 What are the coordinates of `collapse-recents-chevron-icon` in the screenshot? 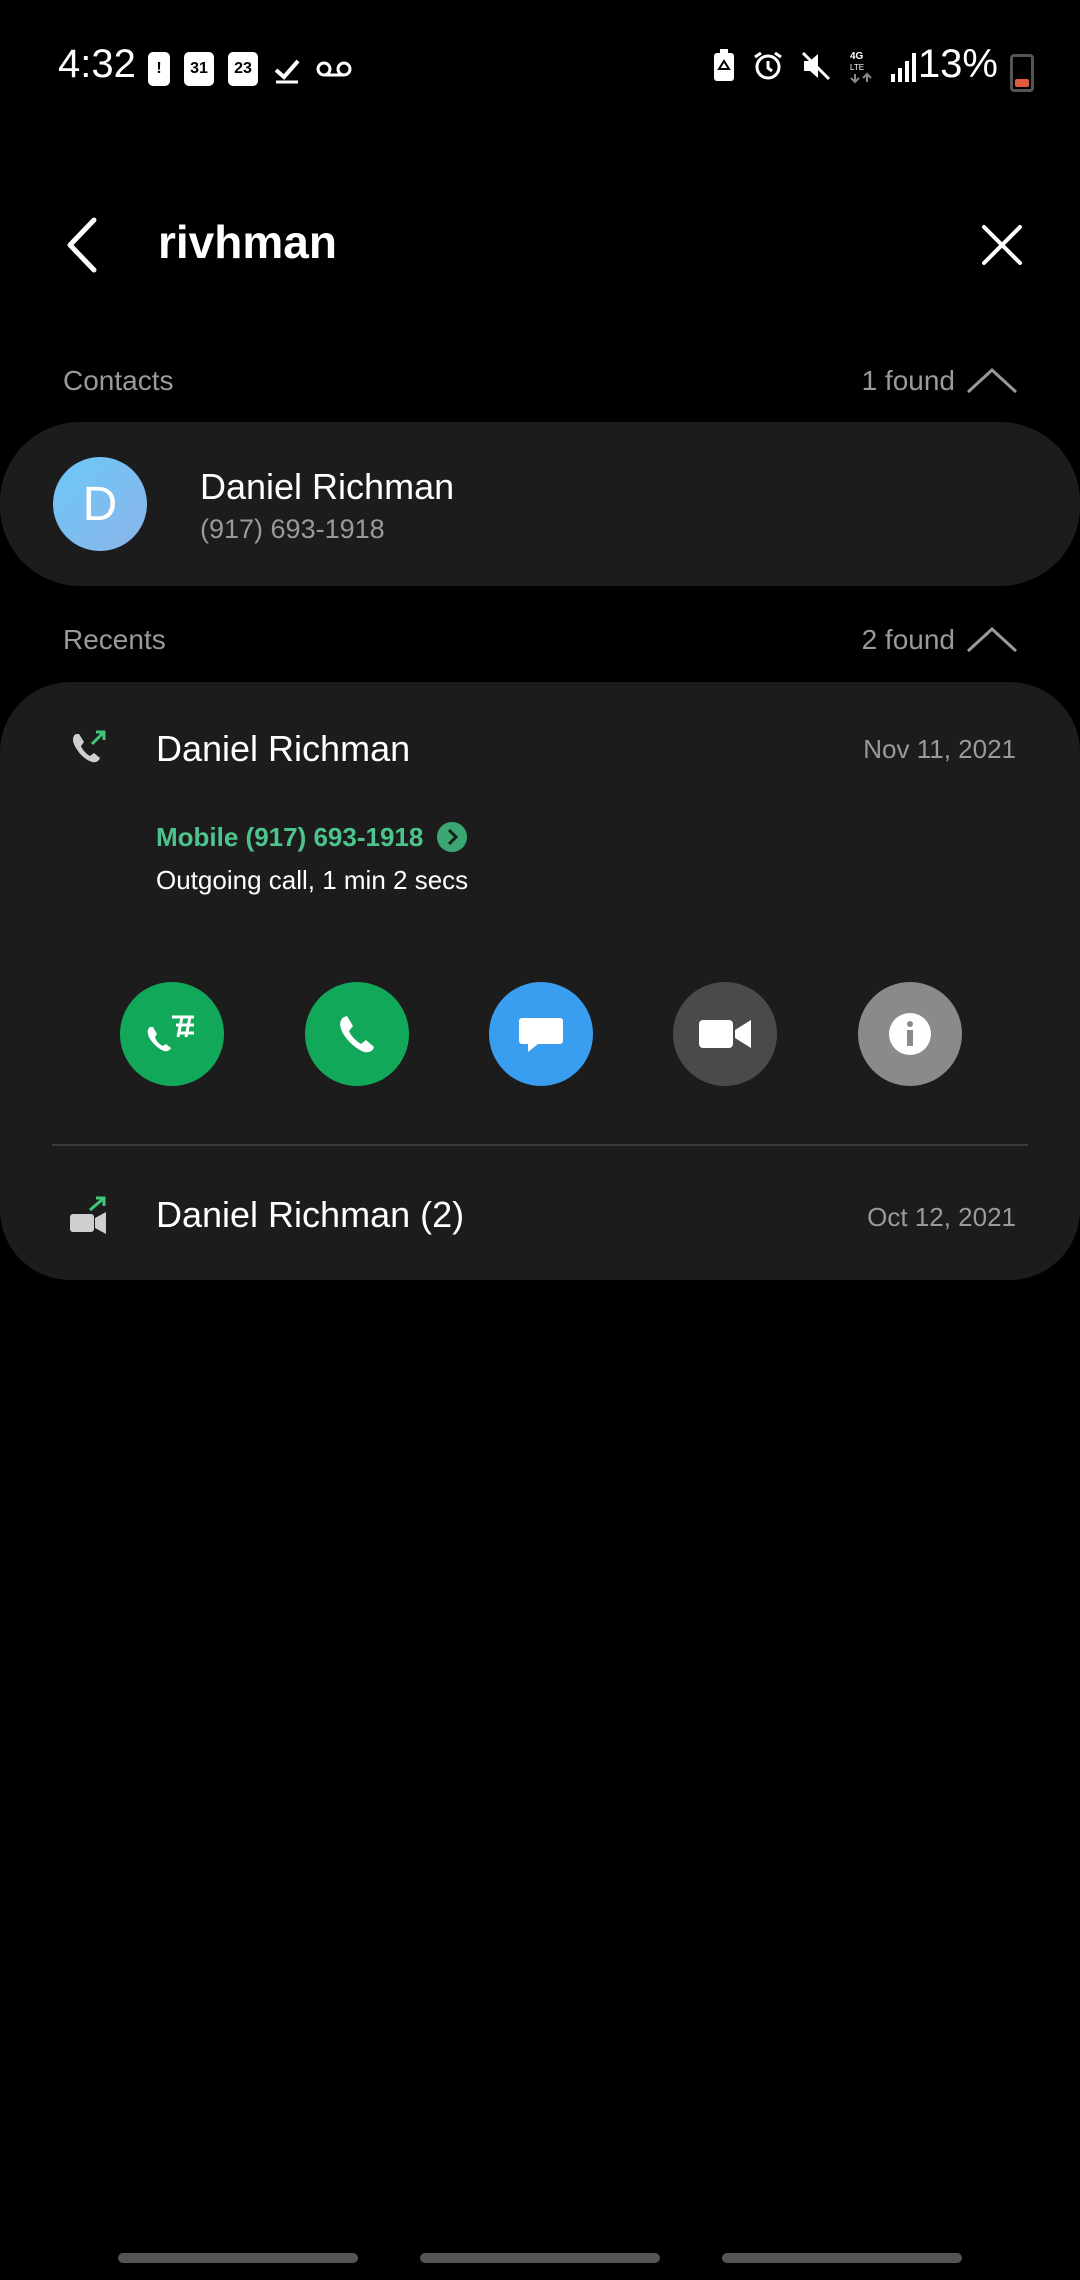 It's located at (992, 639).